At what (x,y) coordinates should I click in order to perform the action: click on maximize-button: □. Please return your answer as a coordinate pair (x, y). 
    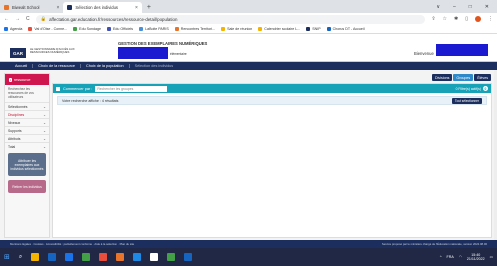
    Looking at the image, I should click on (470, 7).